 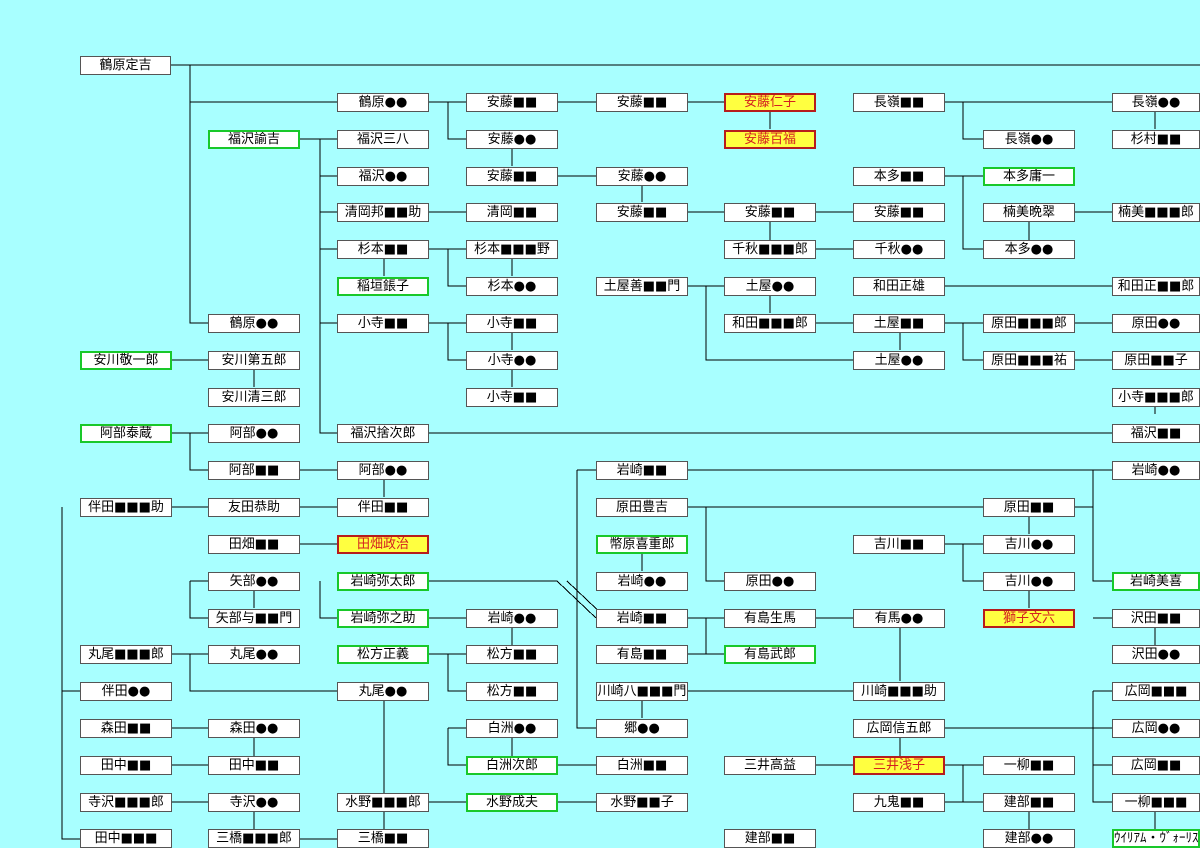 What do you see at coordinates (1029, 212) in the screenshot?
I see `person-box: 楠美晩翠` at bounding box center [1029, 212].